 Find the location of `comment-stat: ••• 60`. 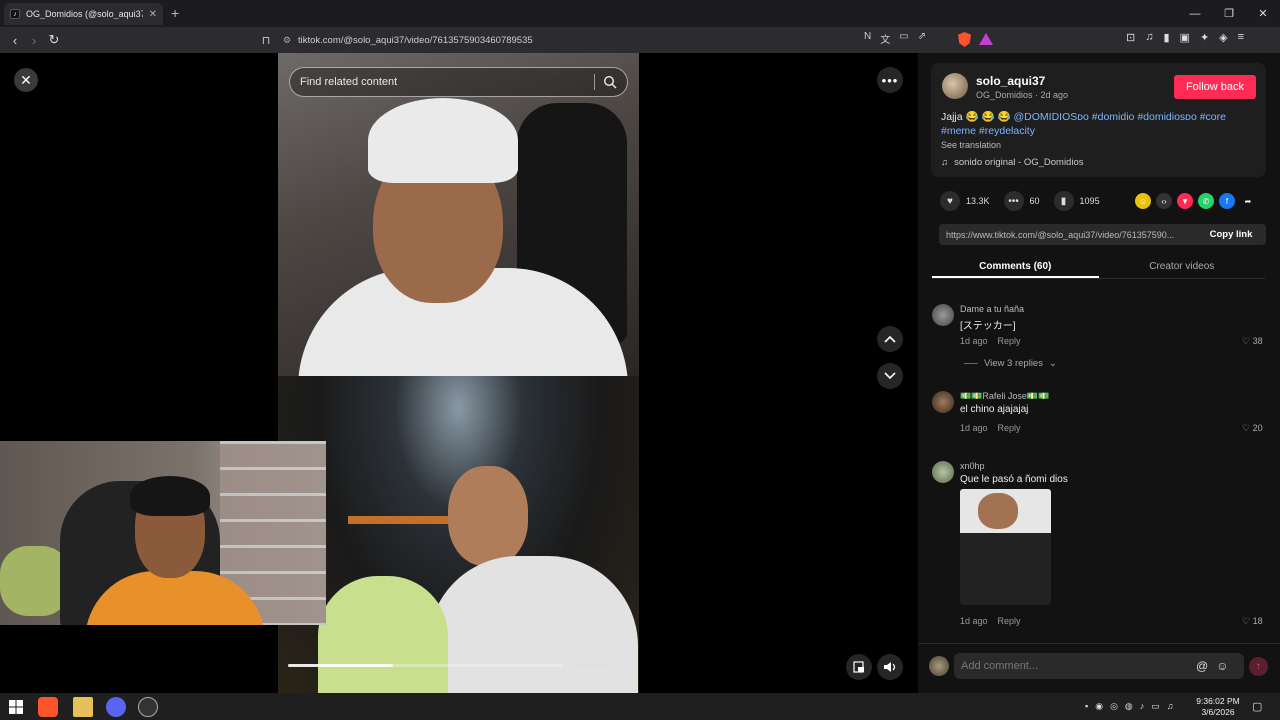

comment-stat: ••• 60 is located at coordinates (1021, 201).